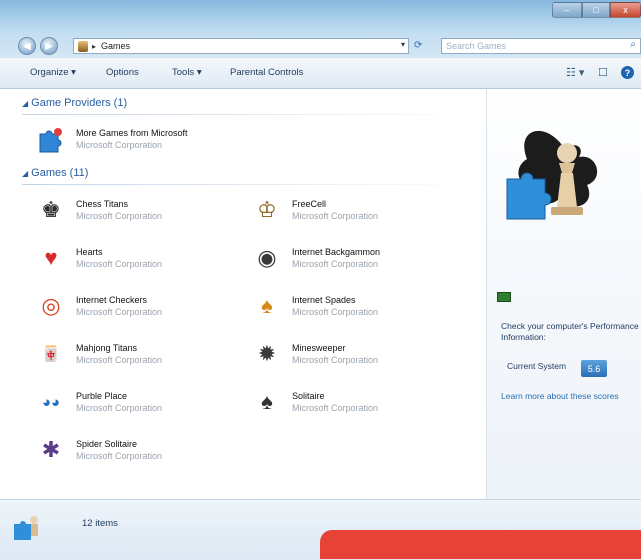 The width and height of the screenshot is (641, 560). What do you see at coordinates (107, 348) in the screenshot?
I see `item-name: Mahjong Titans` at bounding box center [107, 348].